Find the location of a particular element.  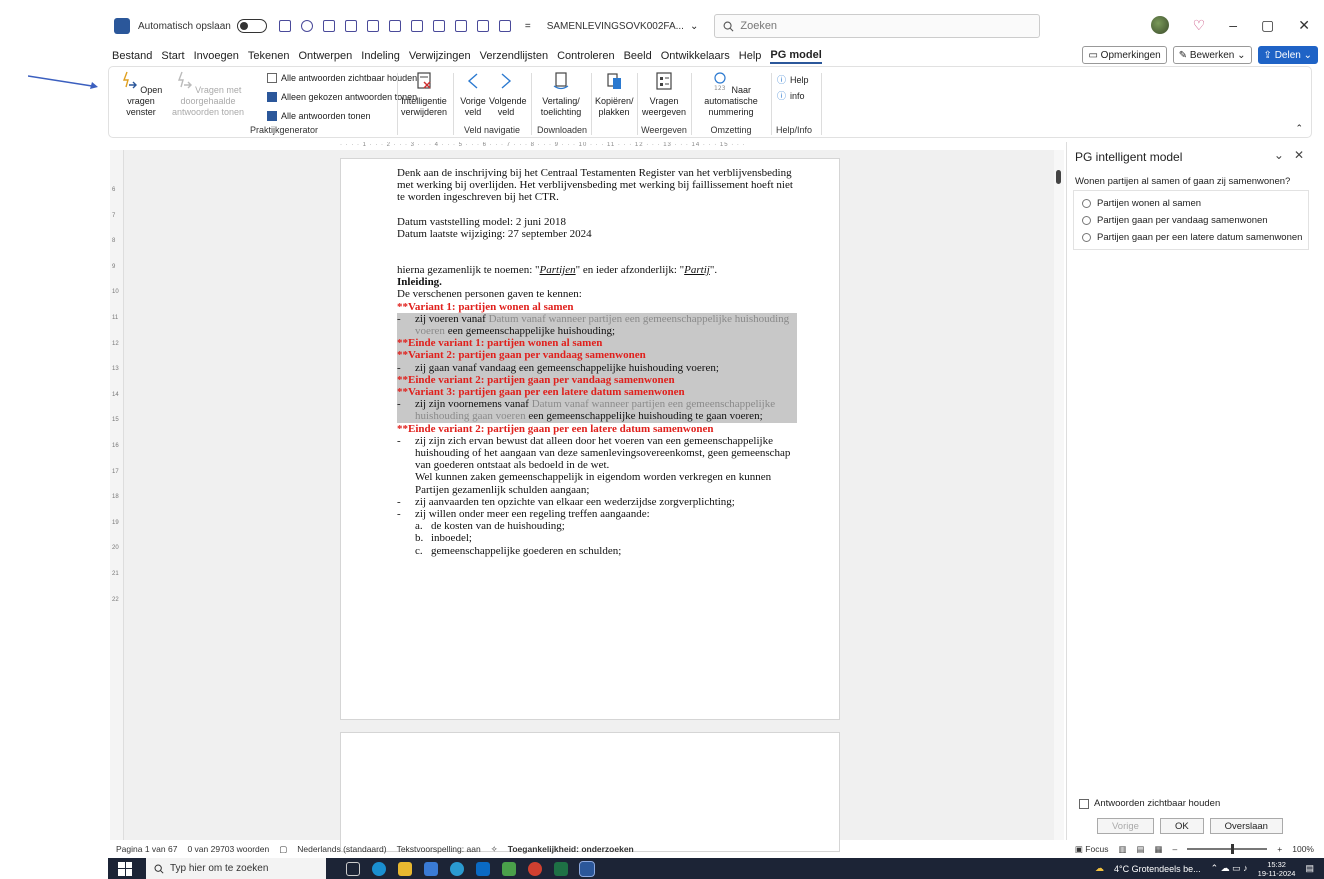

print-layout-icon: ▤ is located at coordinates (1140, 849).